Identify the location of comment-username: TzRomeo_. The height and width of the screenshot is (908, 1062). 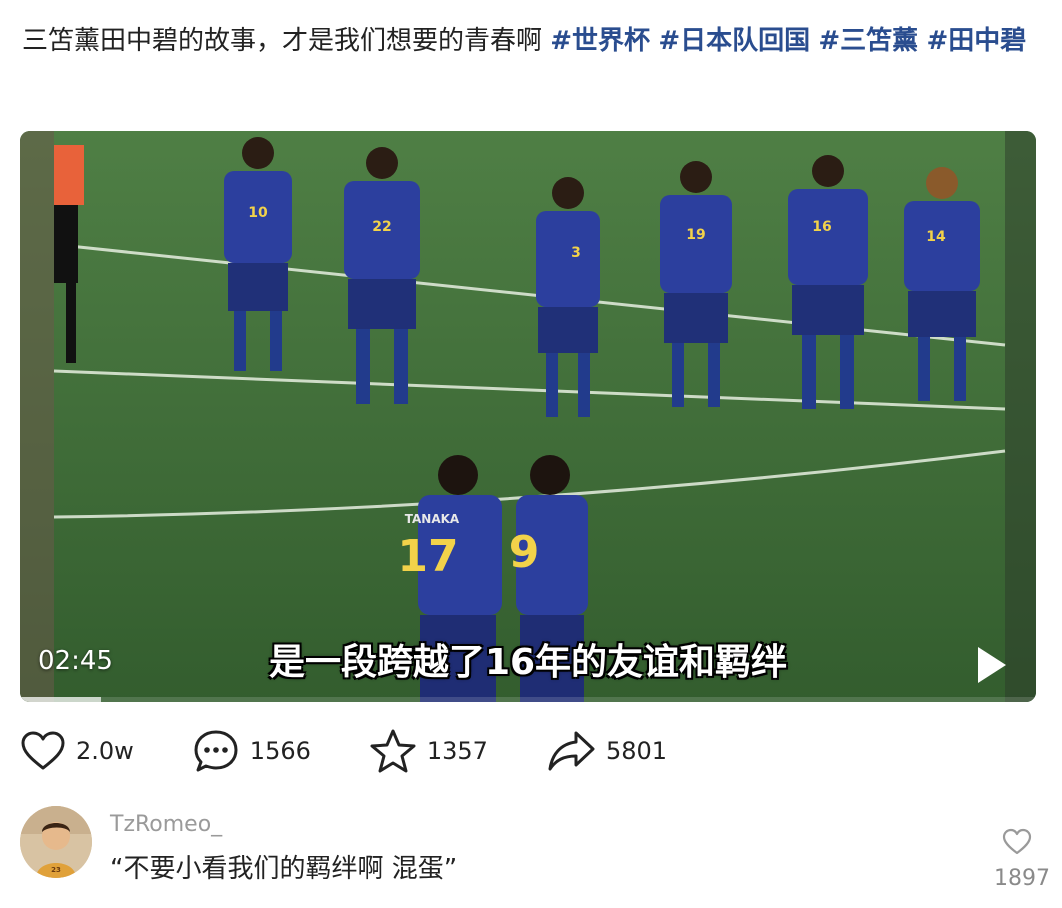
(166, 824).